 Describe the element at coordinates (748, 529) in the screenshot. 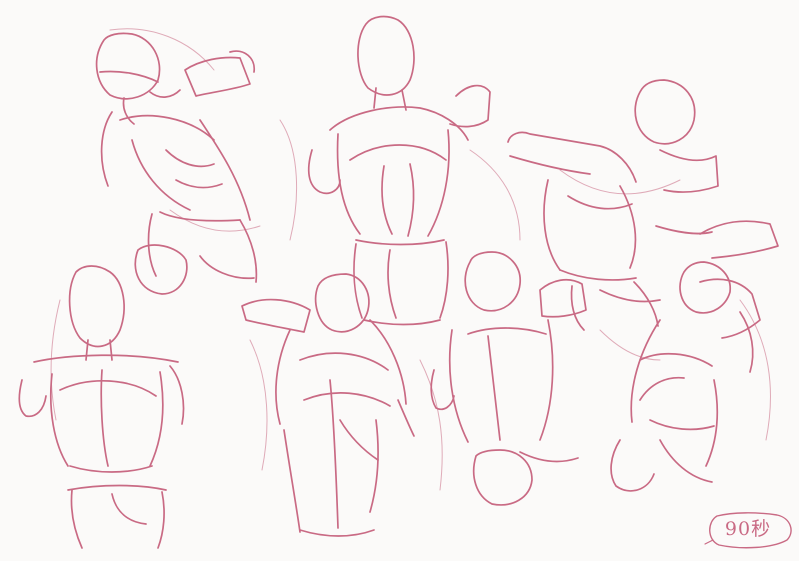

I see `time-annotation: 90秒` at that location.